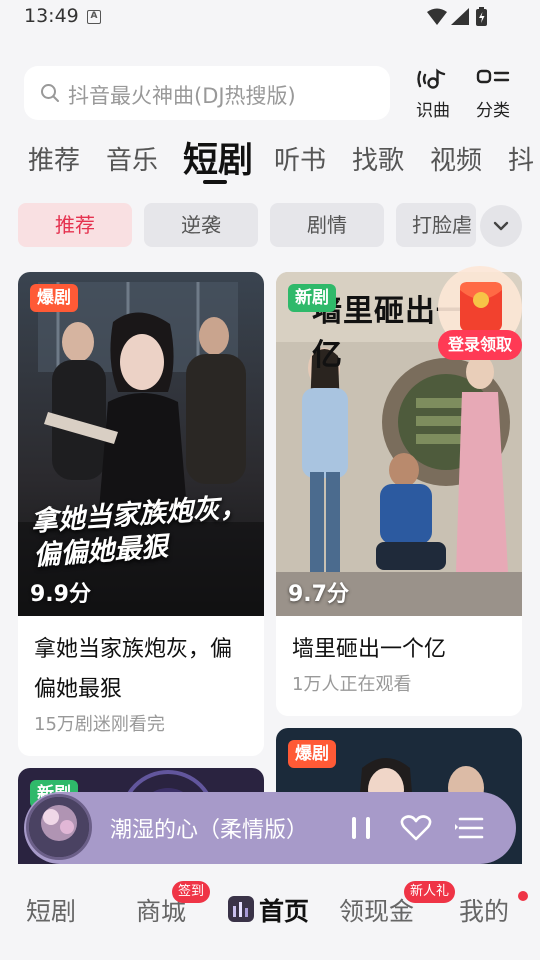 Image resolution: width=540 pixels, height=960 pixels. I want to click on wifi-icon, so click(437, 16).